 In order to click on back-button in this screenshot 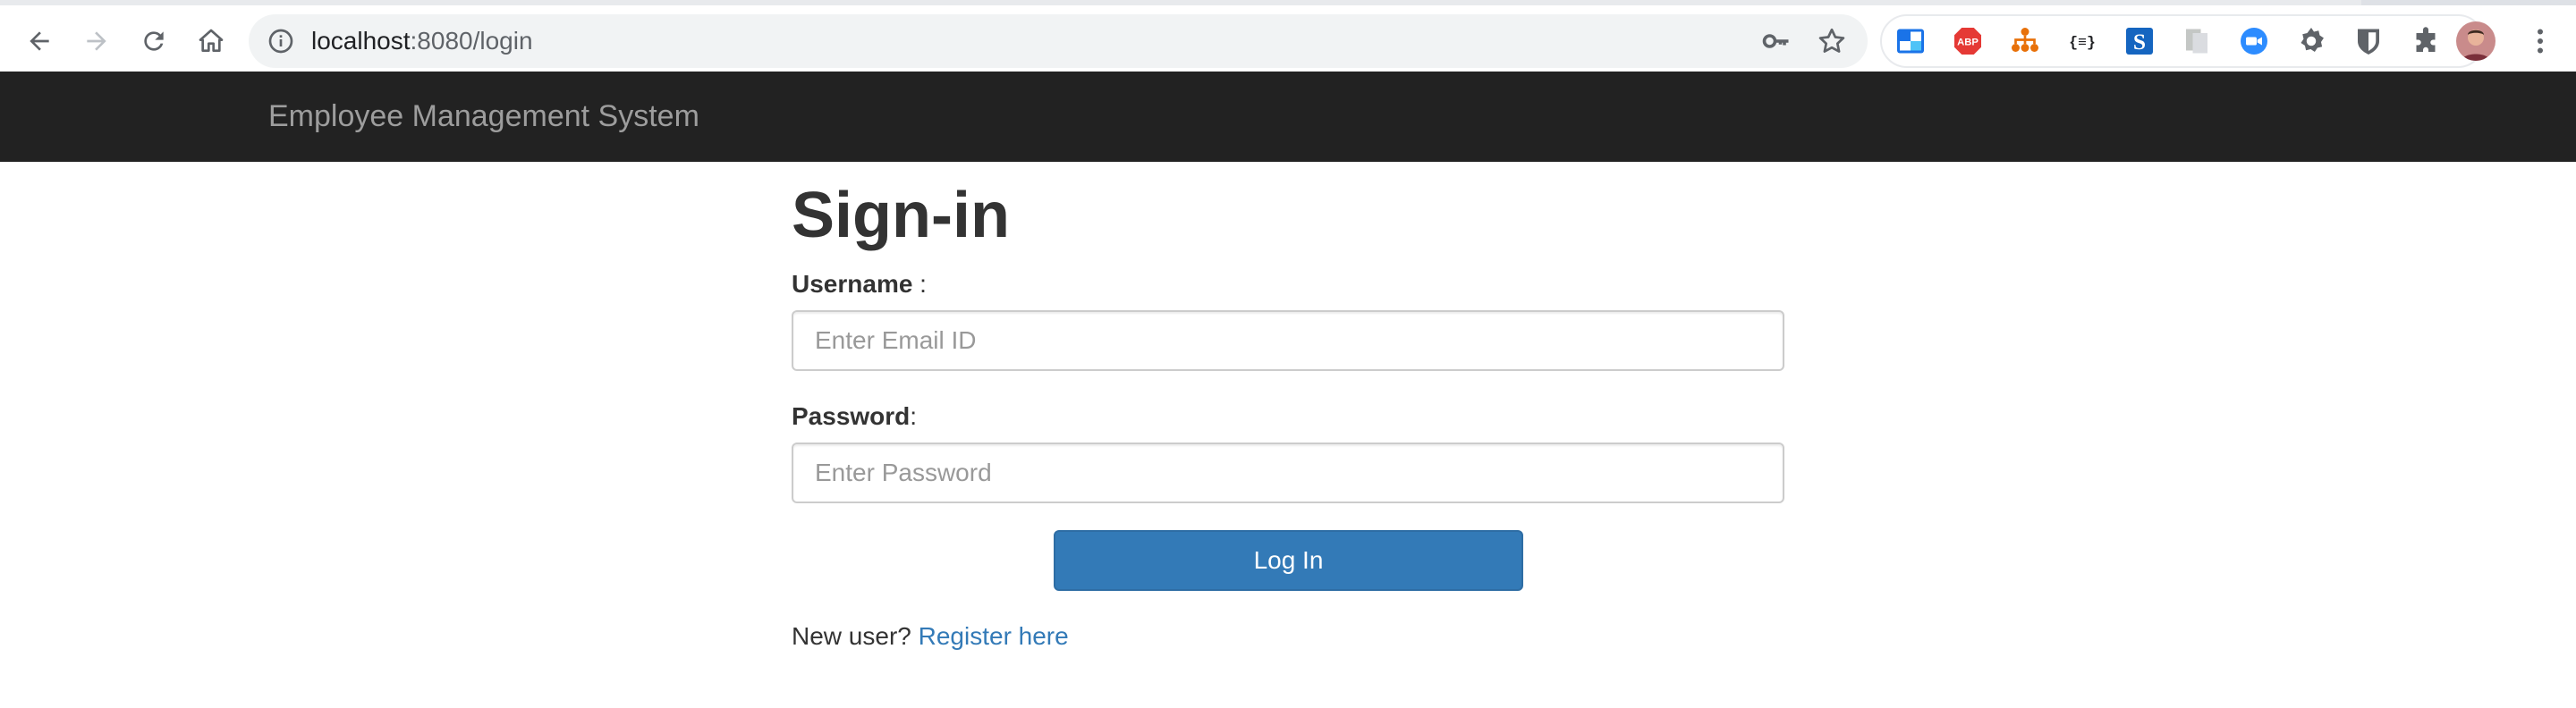, I will do `click(39, 41)`.